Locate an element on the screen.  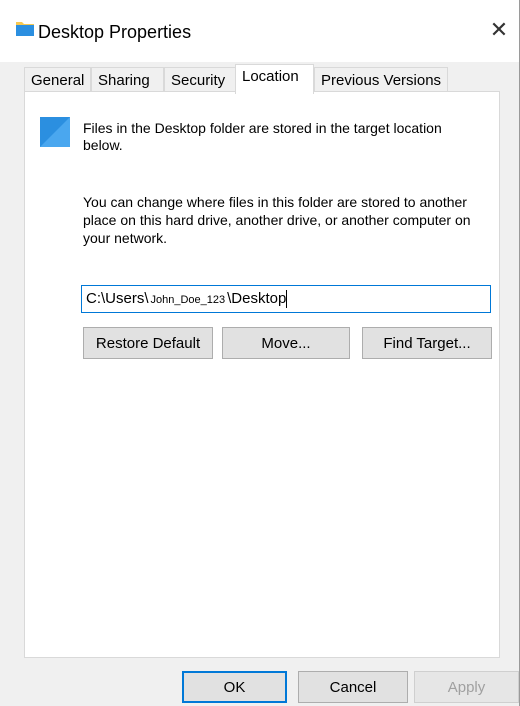
text-caret is located at coordinates (287, 299).